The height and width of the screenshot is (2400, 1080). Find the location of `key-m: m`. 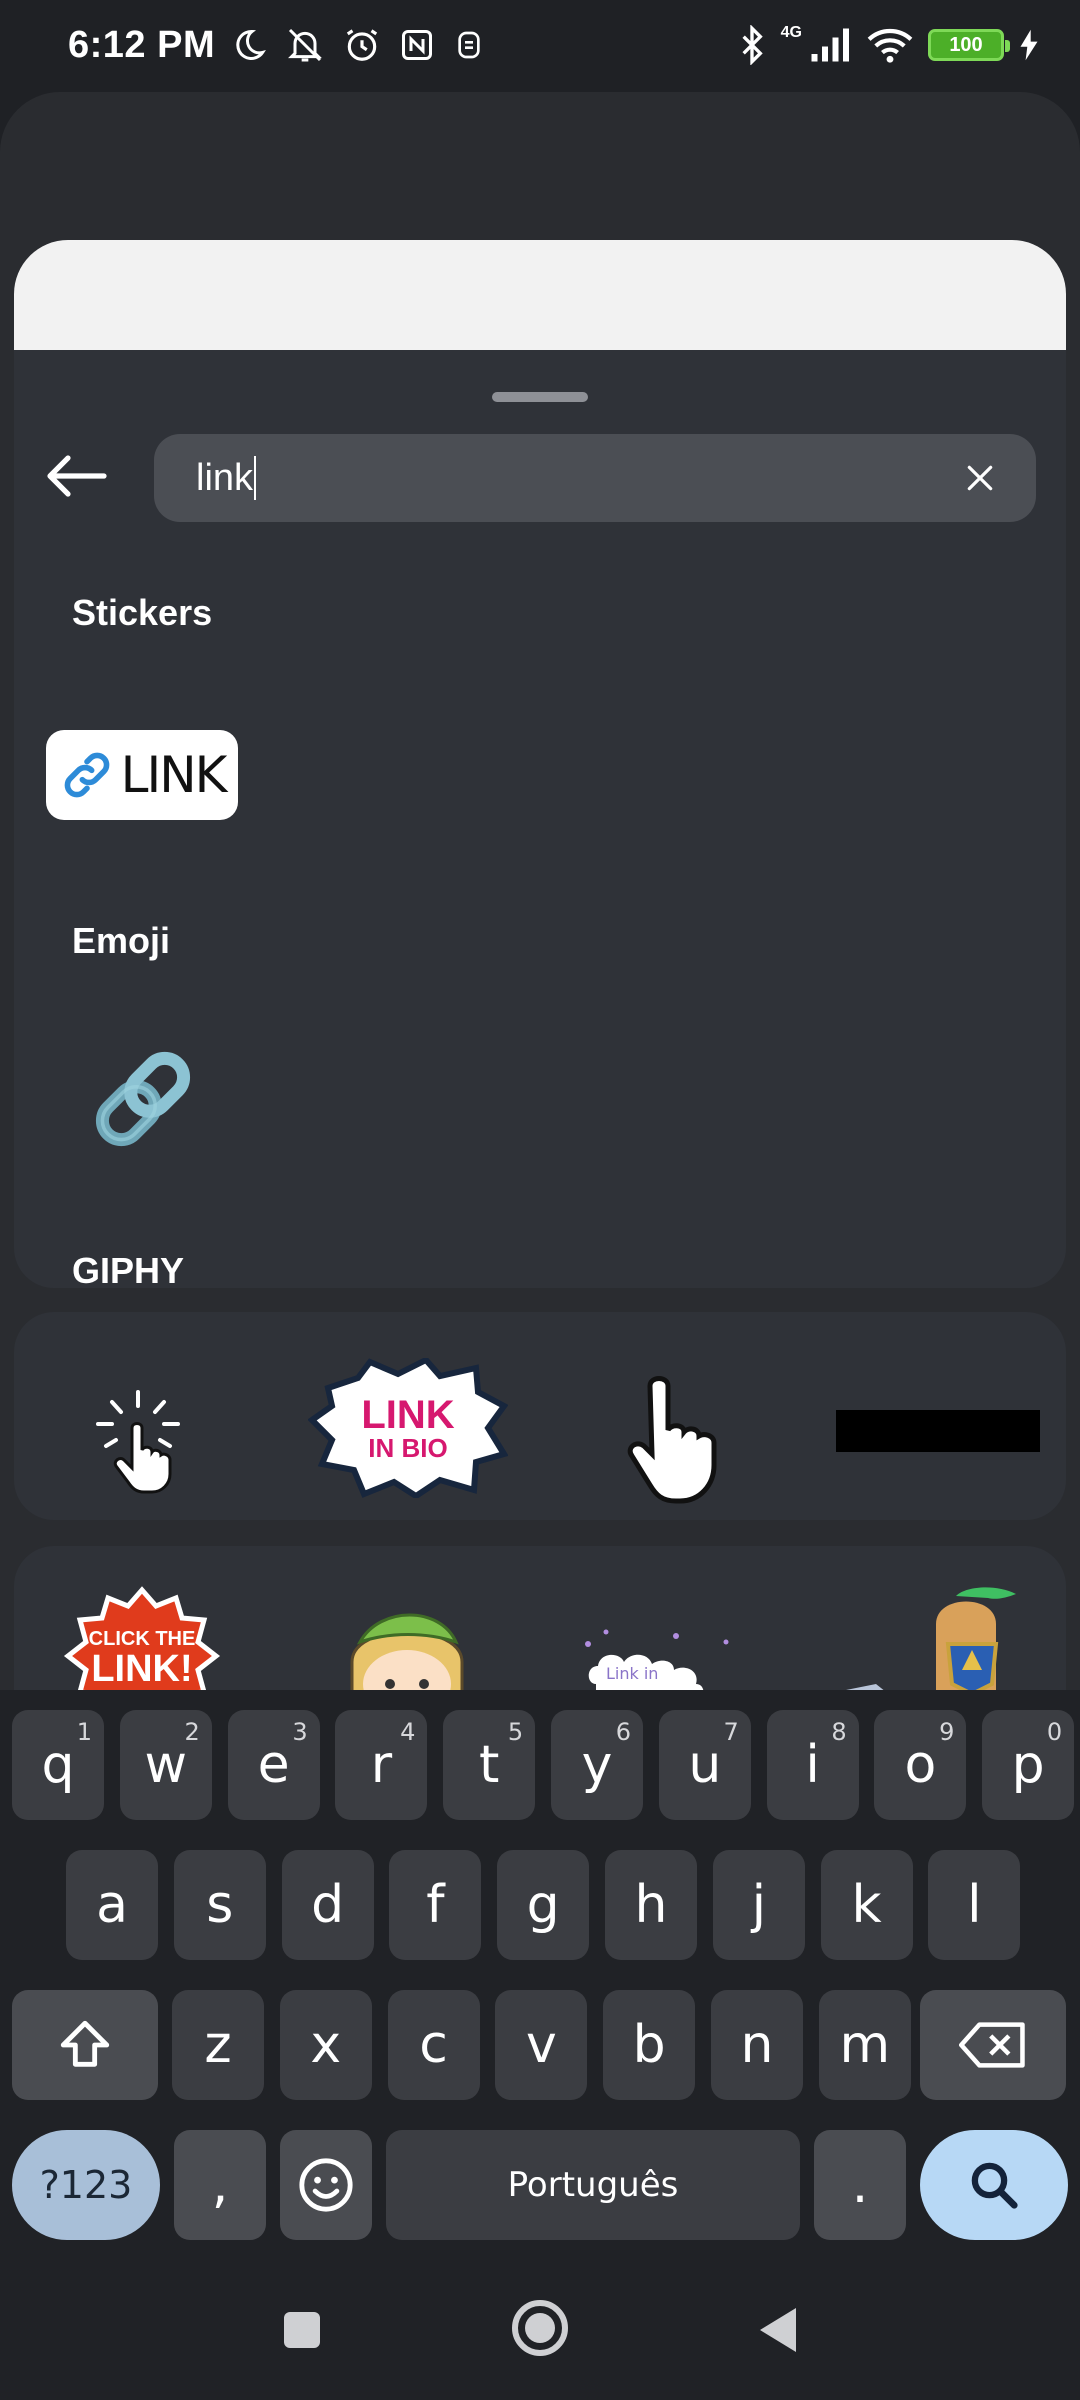

key-m: m is located at coordinates (864, 2045).